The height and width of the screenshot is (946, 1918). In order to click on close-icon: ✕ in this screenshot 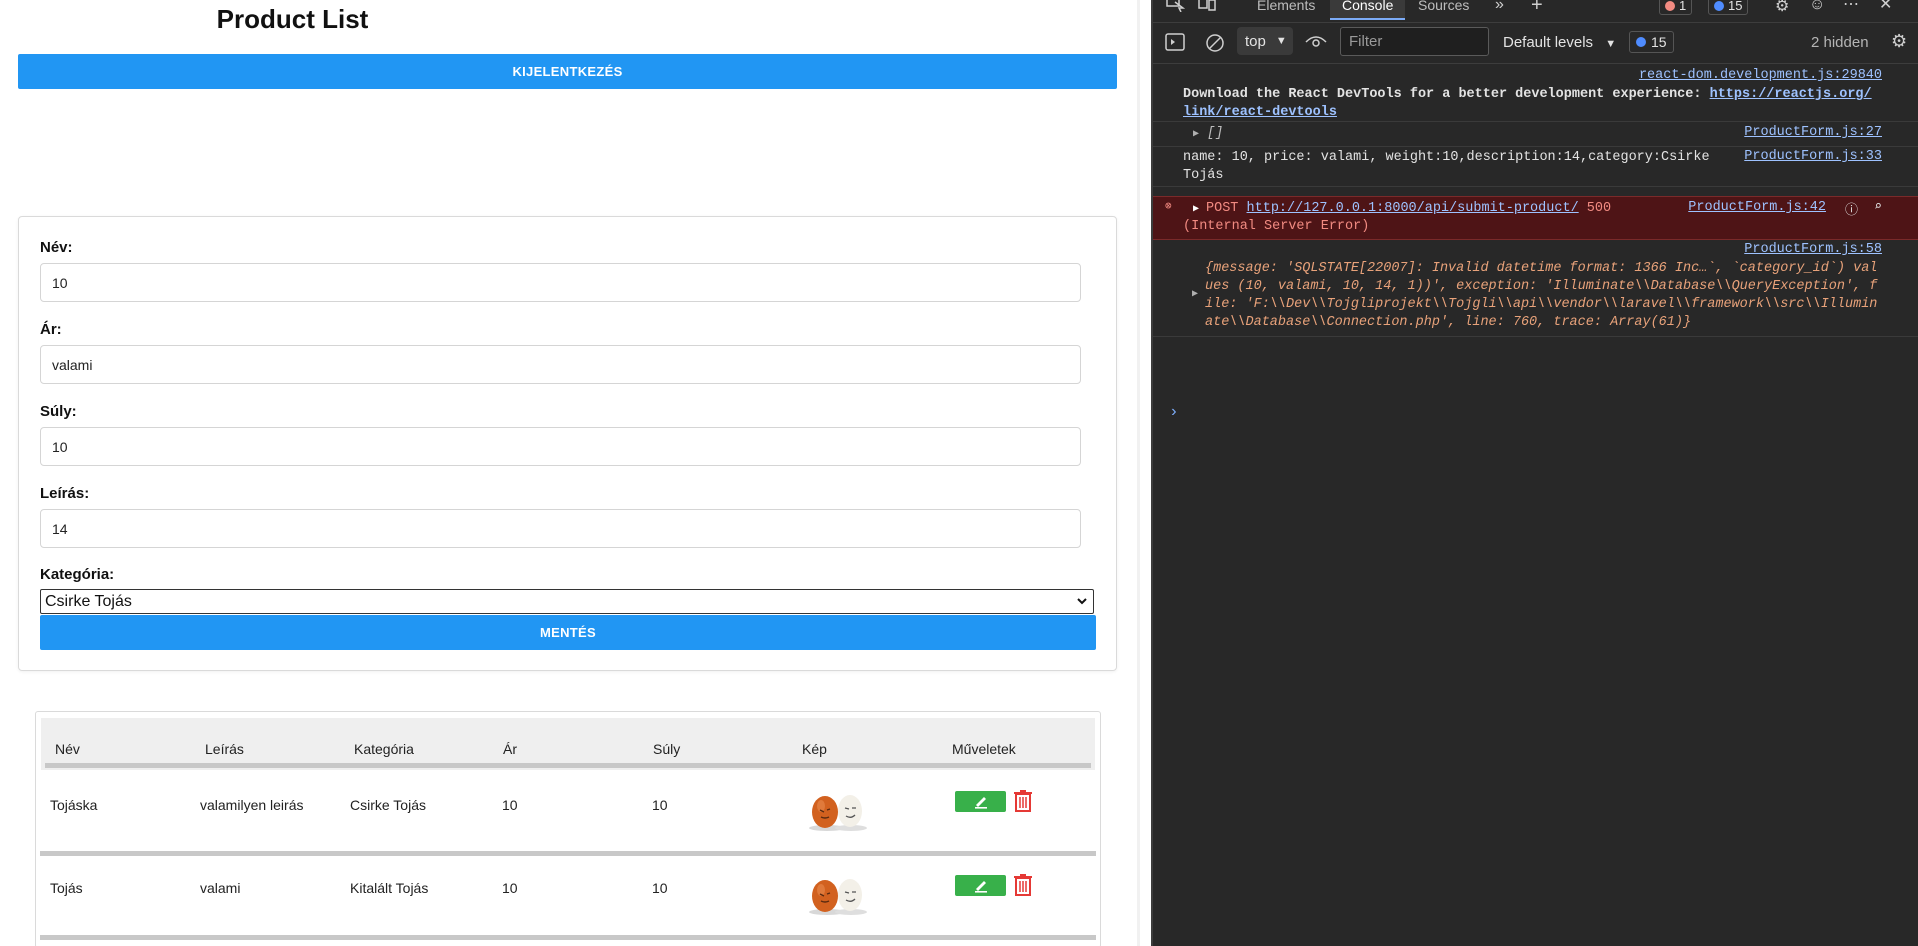, I will do `click(1885, 7)`.